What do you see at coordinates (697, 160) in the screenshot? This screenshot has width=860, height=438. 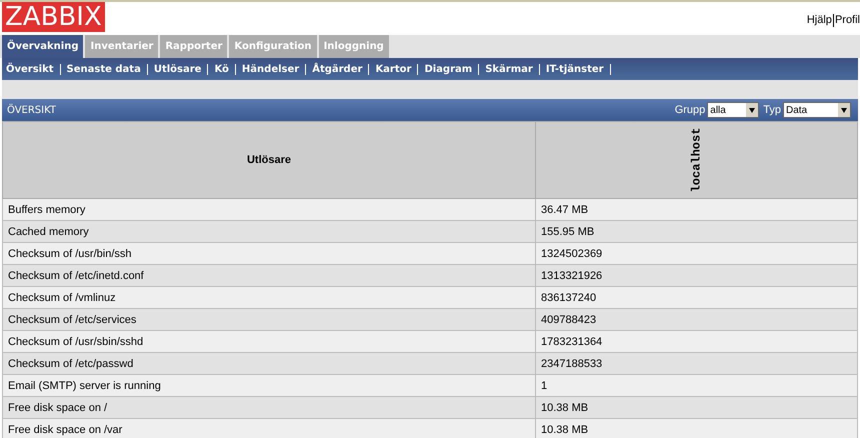 I see `column-header: localhost` at bounding box center [697, 160].